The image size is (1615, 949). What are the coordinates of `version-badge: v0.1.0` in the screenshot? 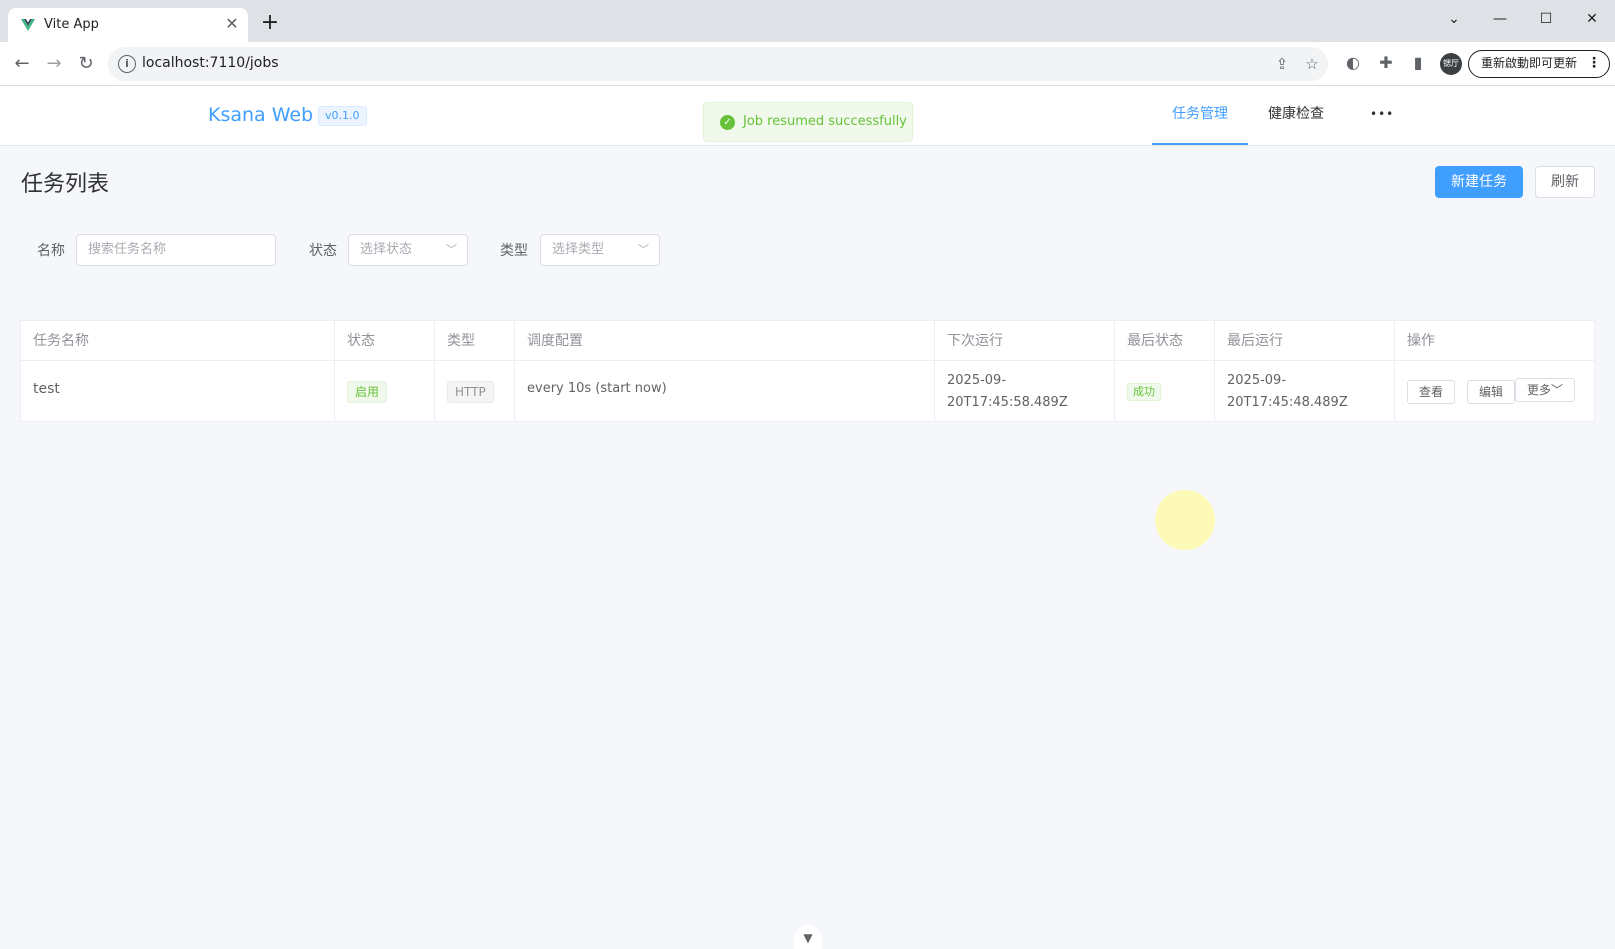 It's located at (342, 116).